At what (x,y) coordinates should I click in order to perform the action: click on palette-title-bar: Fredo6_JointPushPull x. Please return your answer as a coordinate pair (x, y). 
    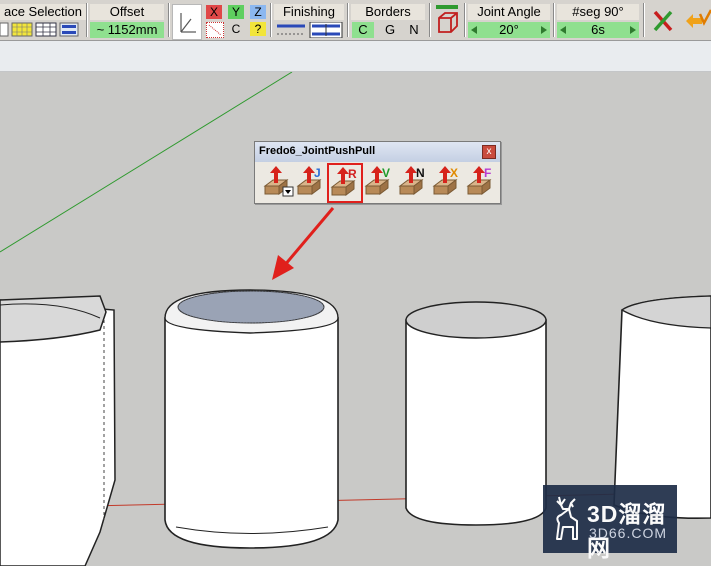
    Looking at the image, I should click on (377, 152).